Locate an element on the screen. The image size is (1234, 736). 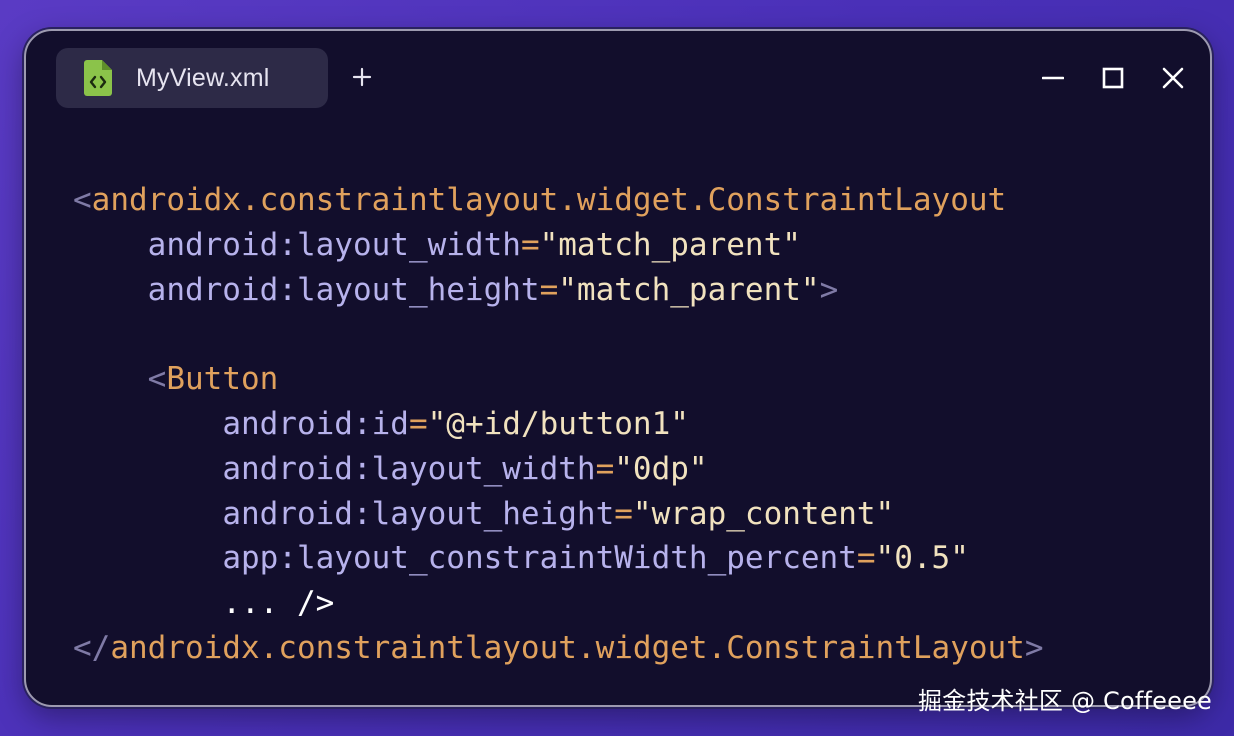
attr-name: android:id is located at coordinates (315, 423).